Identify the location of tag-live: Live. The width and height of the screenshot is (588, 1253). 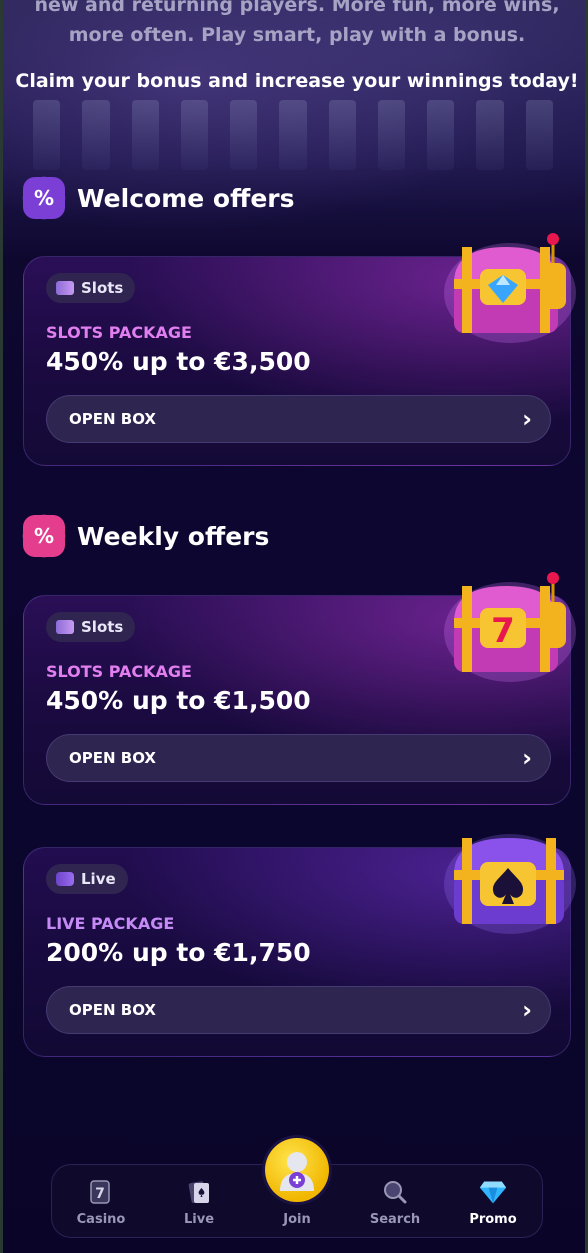
(87, 879).